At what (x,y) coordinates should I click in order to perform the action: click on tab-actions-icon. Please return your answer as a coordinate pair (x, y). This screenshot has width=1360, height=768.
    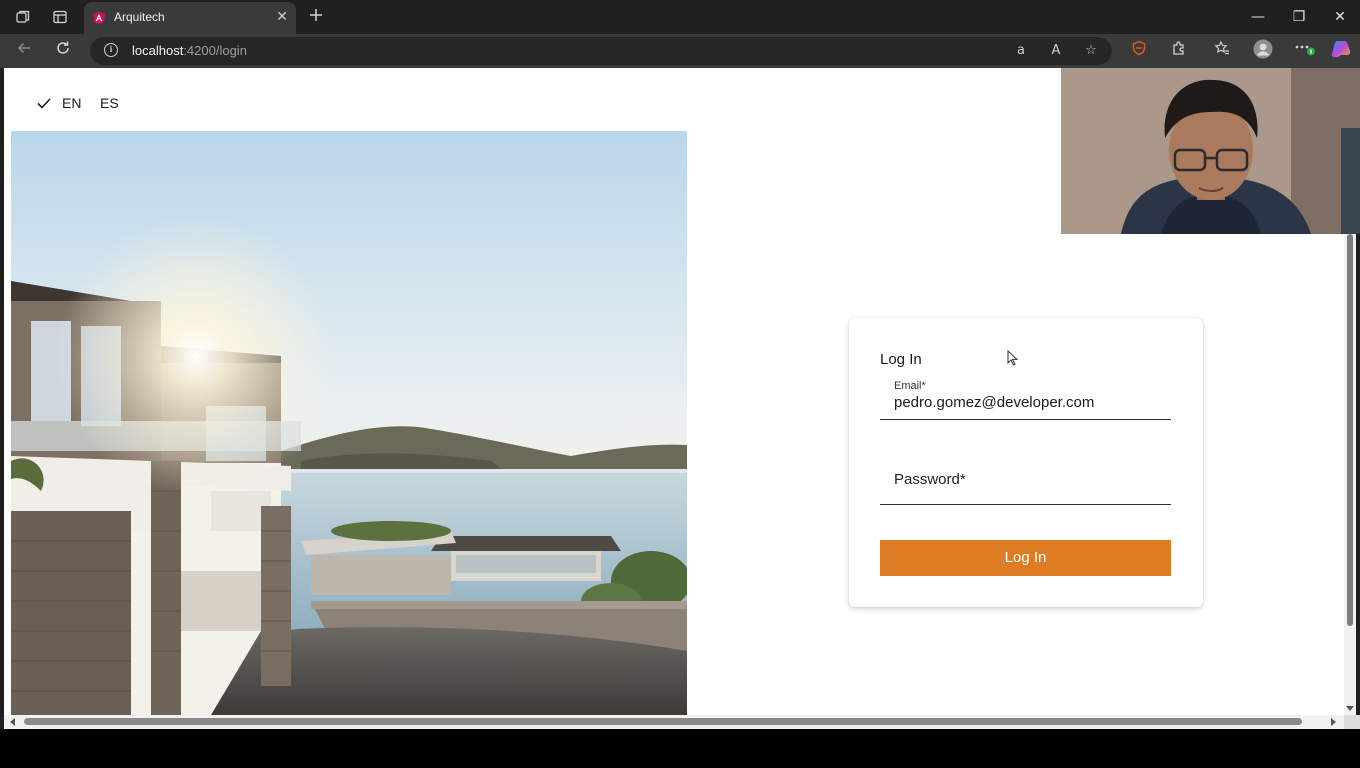
    Looking at the image, I should click on (60, 17).